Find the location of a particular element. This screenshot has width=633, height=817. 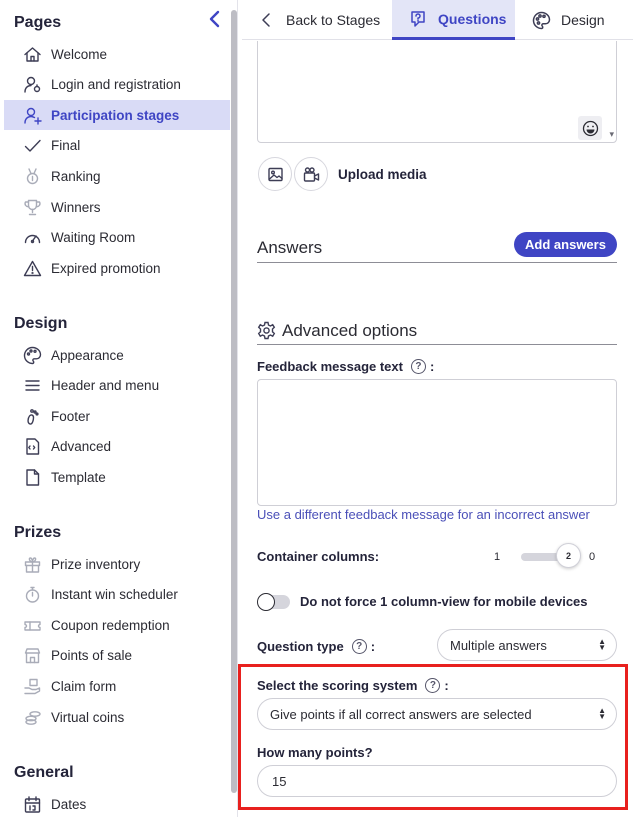

sidebar-item-final: Final is located at coordinates (117, 146).